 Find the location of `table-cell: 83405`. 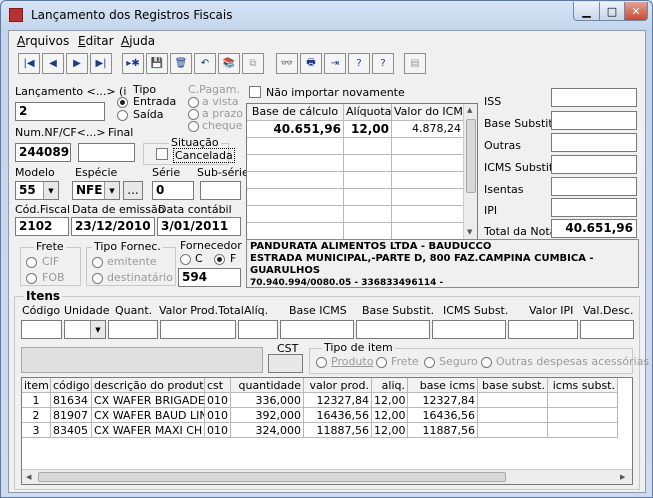

table-cell: 83405 is located at coordinates (71, 430).